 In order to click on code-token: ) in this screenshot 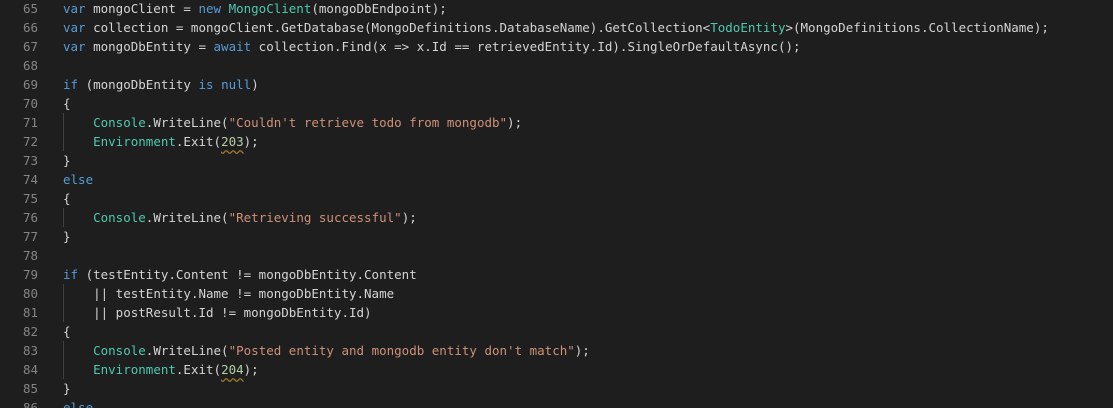, I will do `click(255, 84)`.